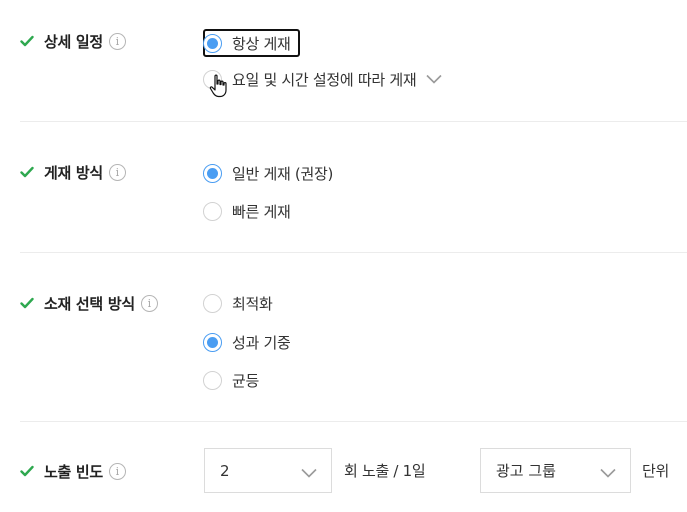 Image resolution: width=687 pixels, height=512 pixels. I want to click on frequency-middle-text: 회 노출 / 1일, so click(385, 471).